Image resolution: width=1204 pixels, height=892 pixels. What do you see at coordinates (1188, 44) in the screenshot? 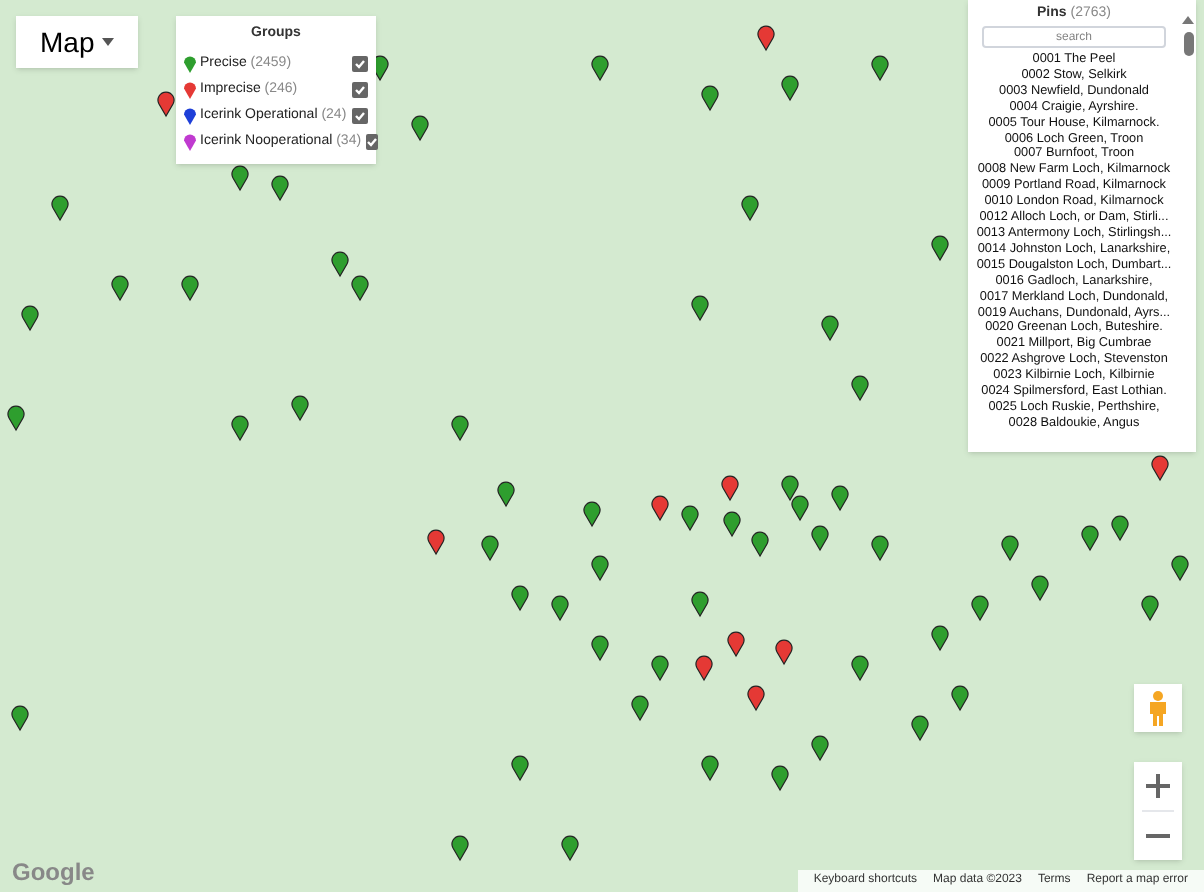
I see `scrollbar-thumb` at bounding box center [1188, 44].